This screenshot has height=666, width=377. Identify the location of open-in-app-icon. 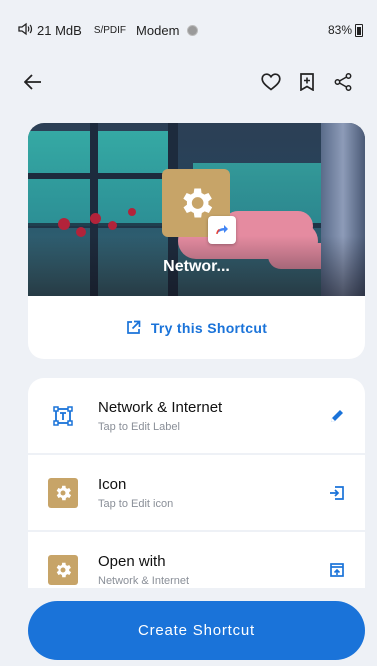
(337, 569).